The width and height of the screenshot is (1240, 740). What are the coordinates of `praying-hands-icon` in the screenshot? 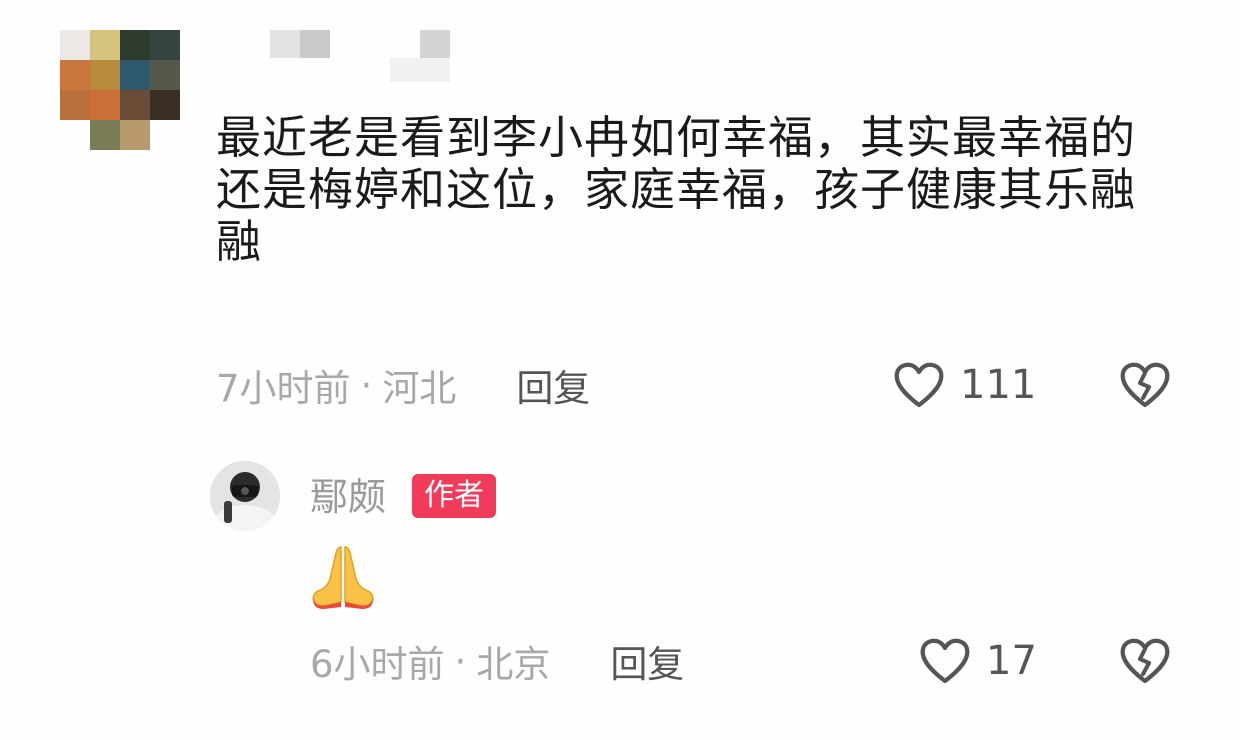 It's located at (343, 577).